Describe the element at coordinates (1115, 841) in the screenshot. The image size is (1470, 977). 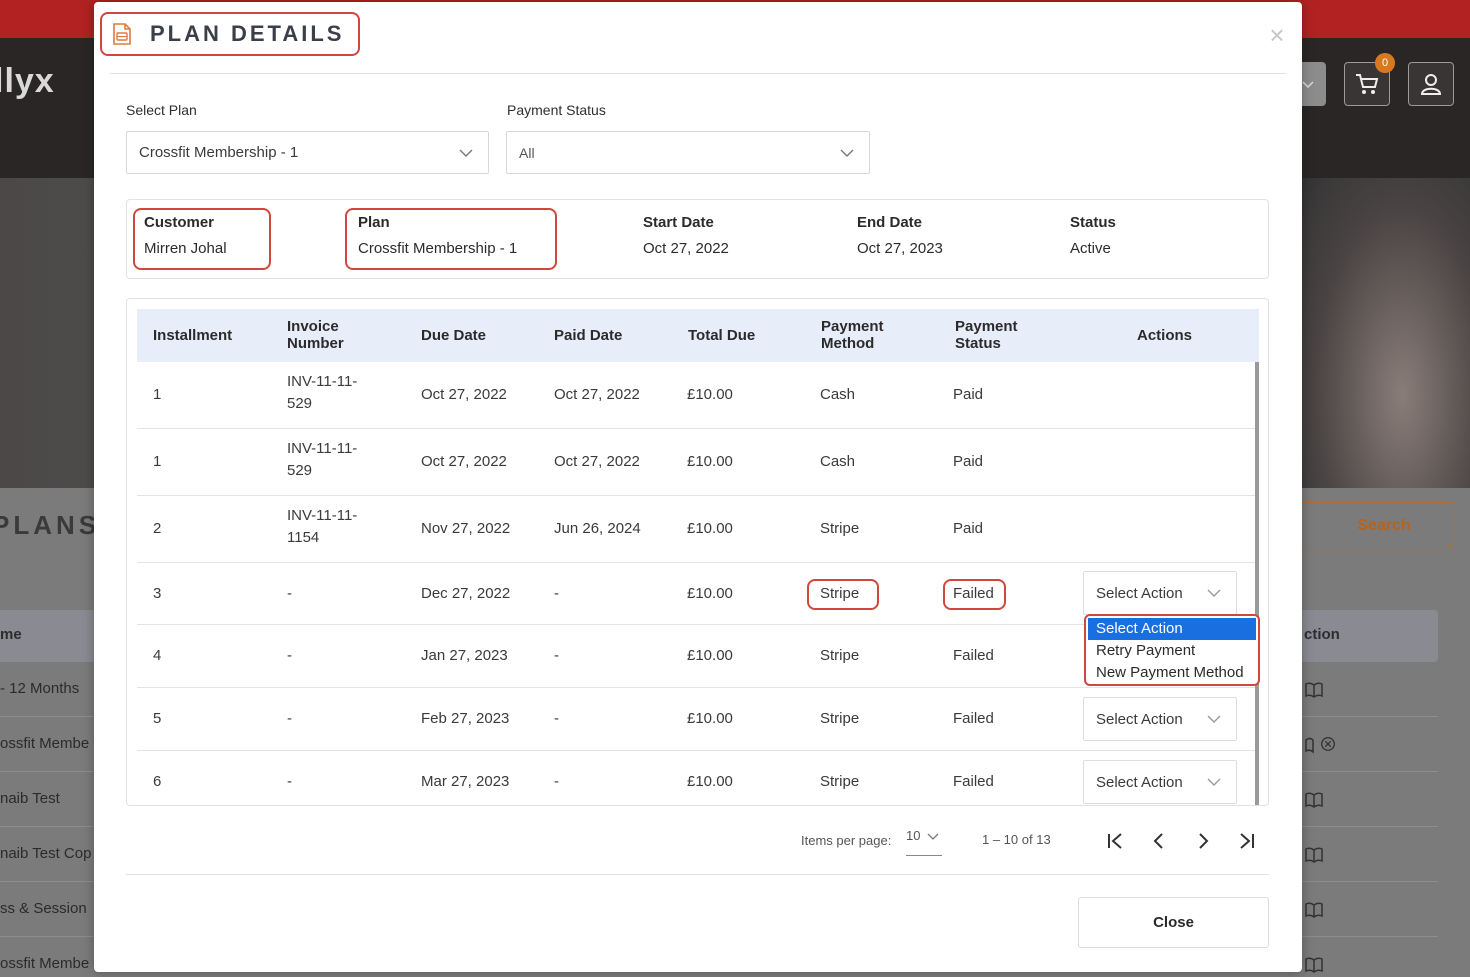
I see `first-page-button` at that location.